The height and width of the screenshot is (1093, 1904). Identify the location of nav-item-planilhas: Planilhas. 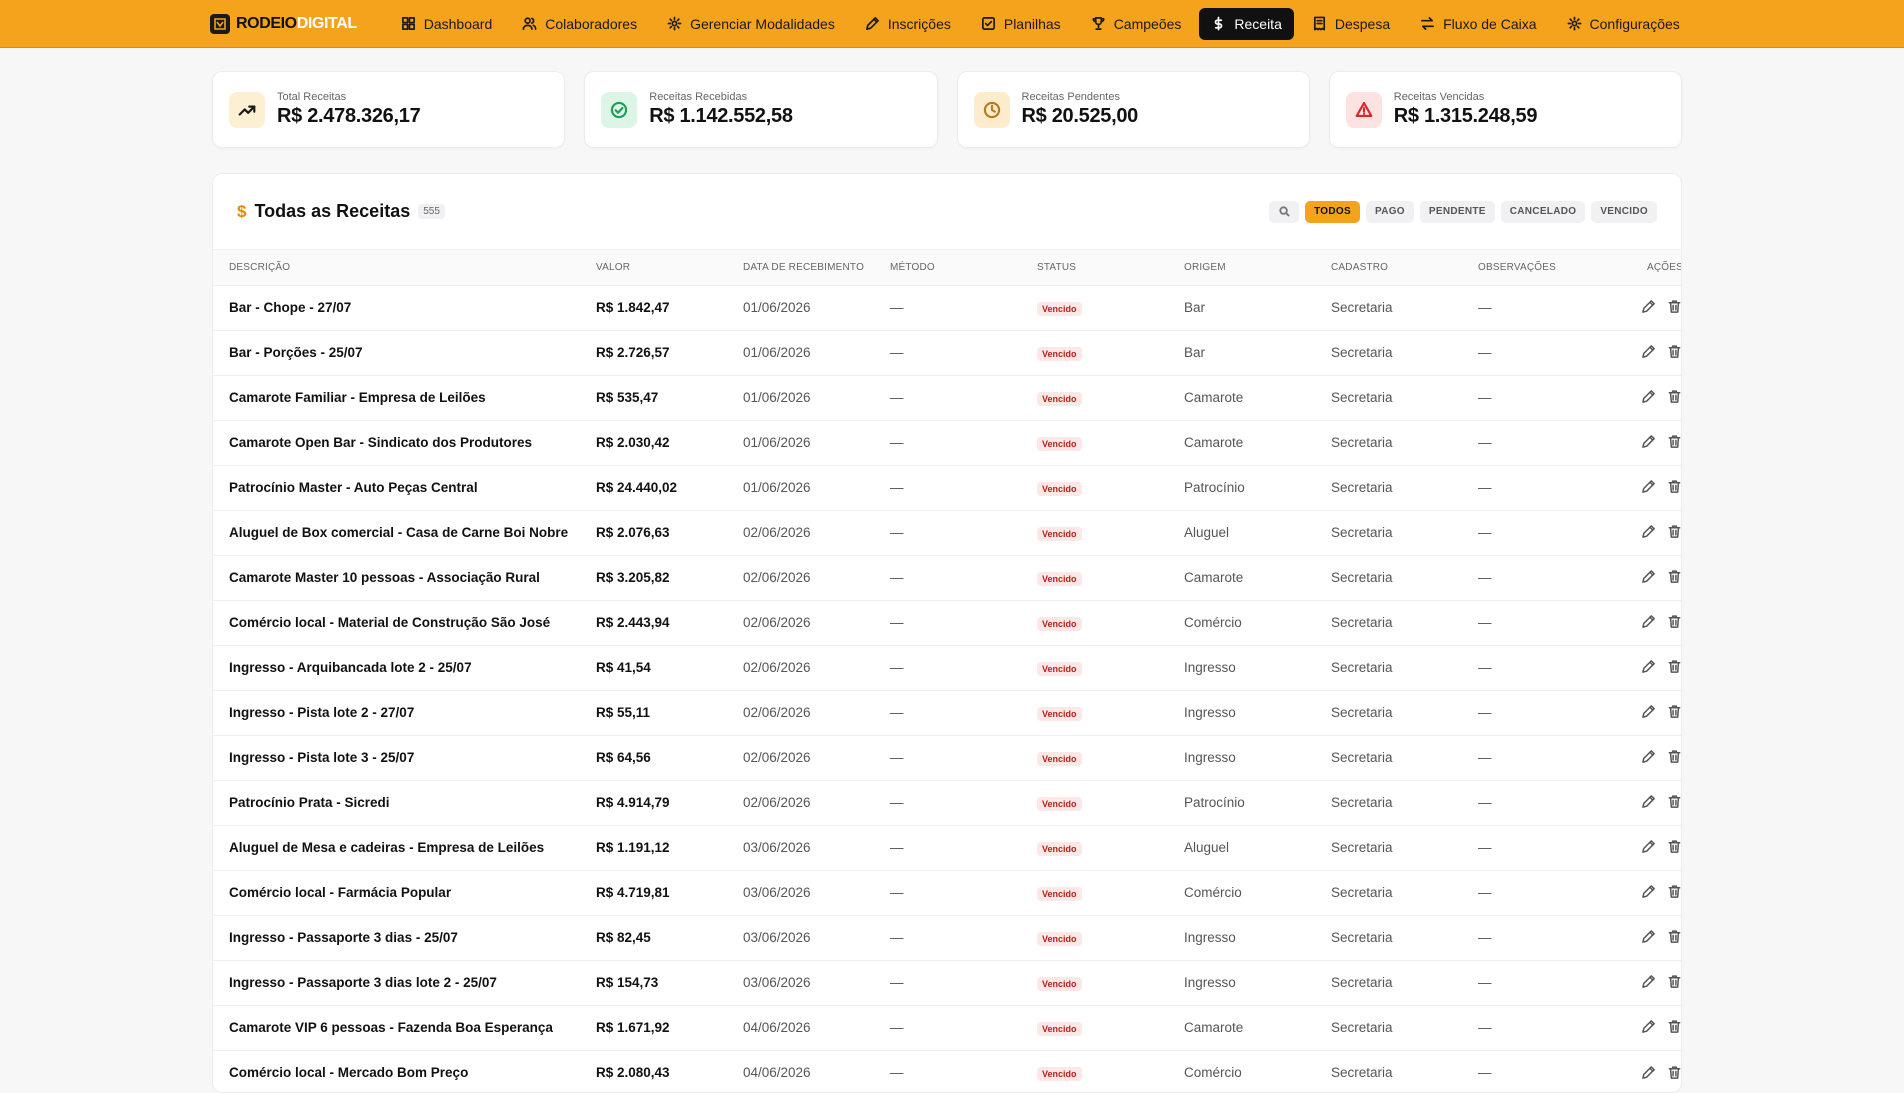
(1021, 24).